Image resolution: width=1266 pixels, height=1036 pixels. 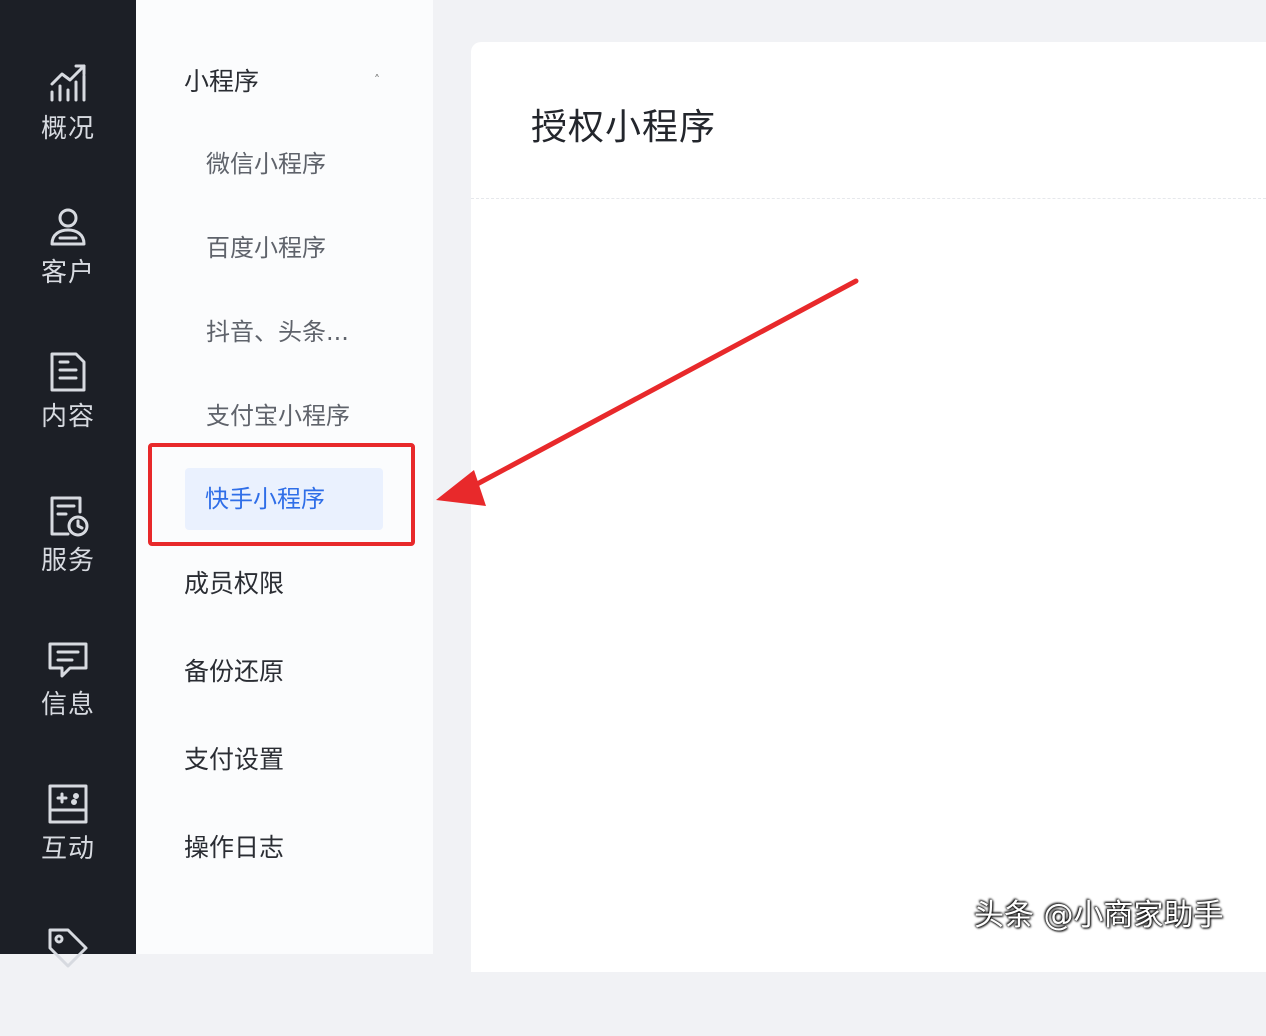 What do you see at coordinates (68, 660) in the screenshot?
I see `message-icon` at bounding box center [68, 660].